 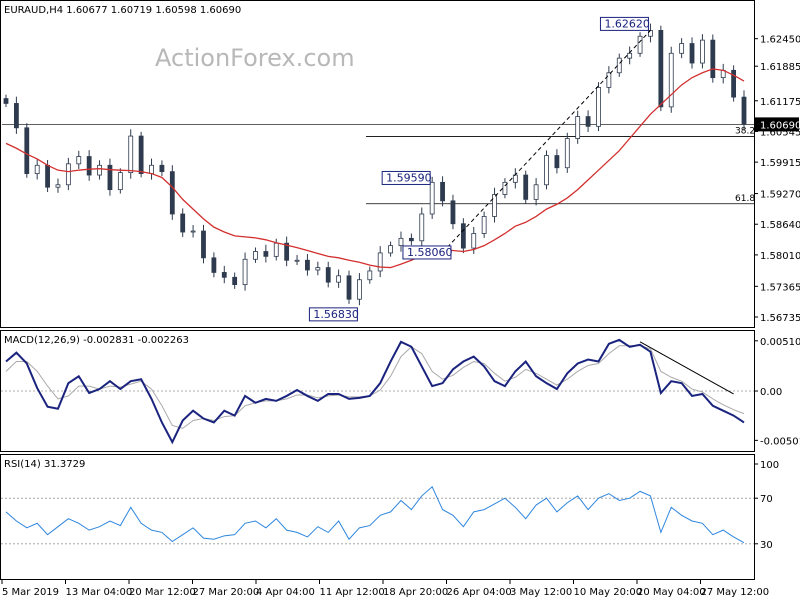 I want to click on price-annotation-label: 1.56830, so click(x=336, y=314).